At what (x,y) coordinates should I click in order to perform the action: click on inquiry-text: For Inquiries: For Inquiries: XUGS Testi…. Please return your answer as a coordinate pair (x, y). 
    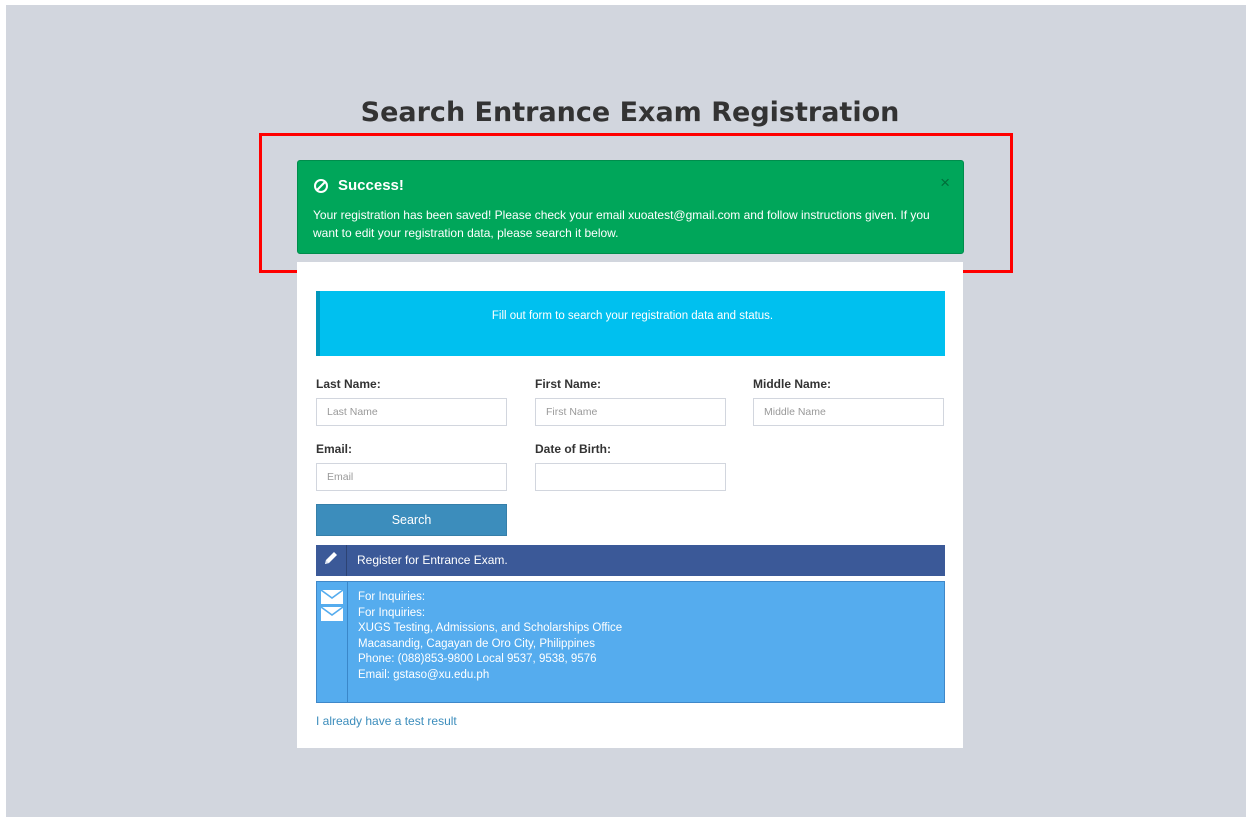
    Looking at the image, I should click on (490, 636).